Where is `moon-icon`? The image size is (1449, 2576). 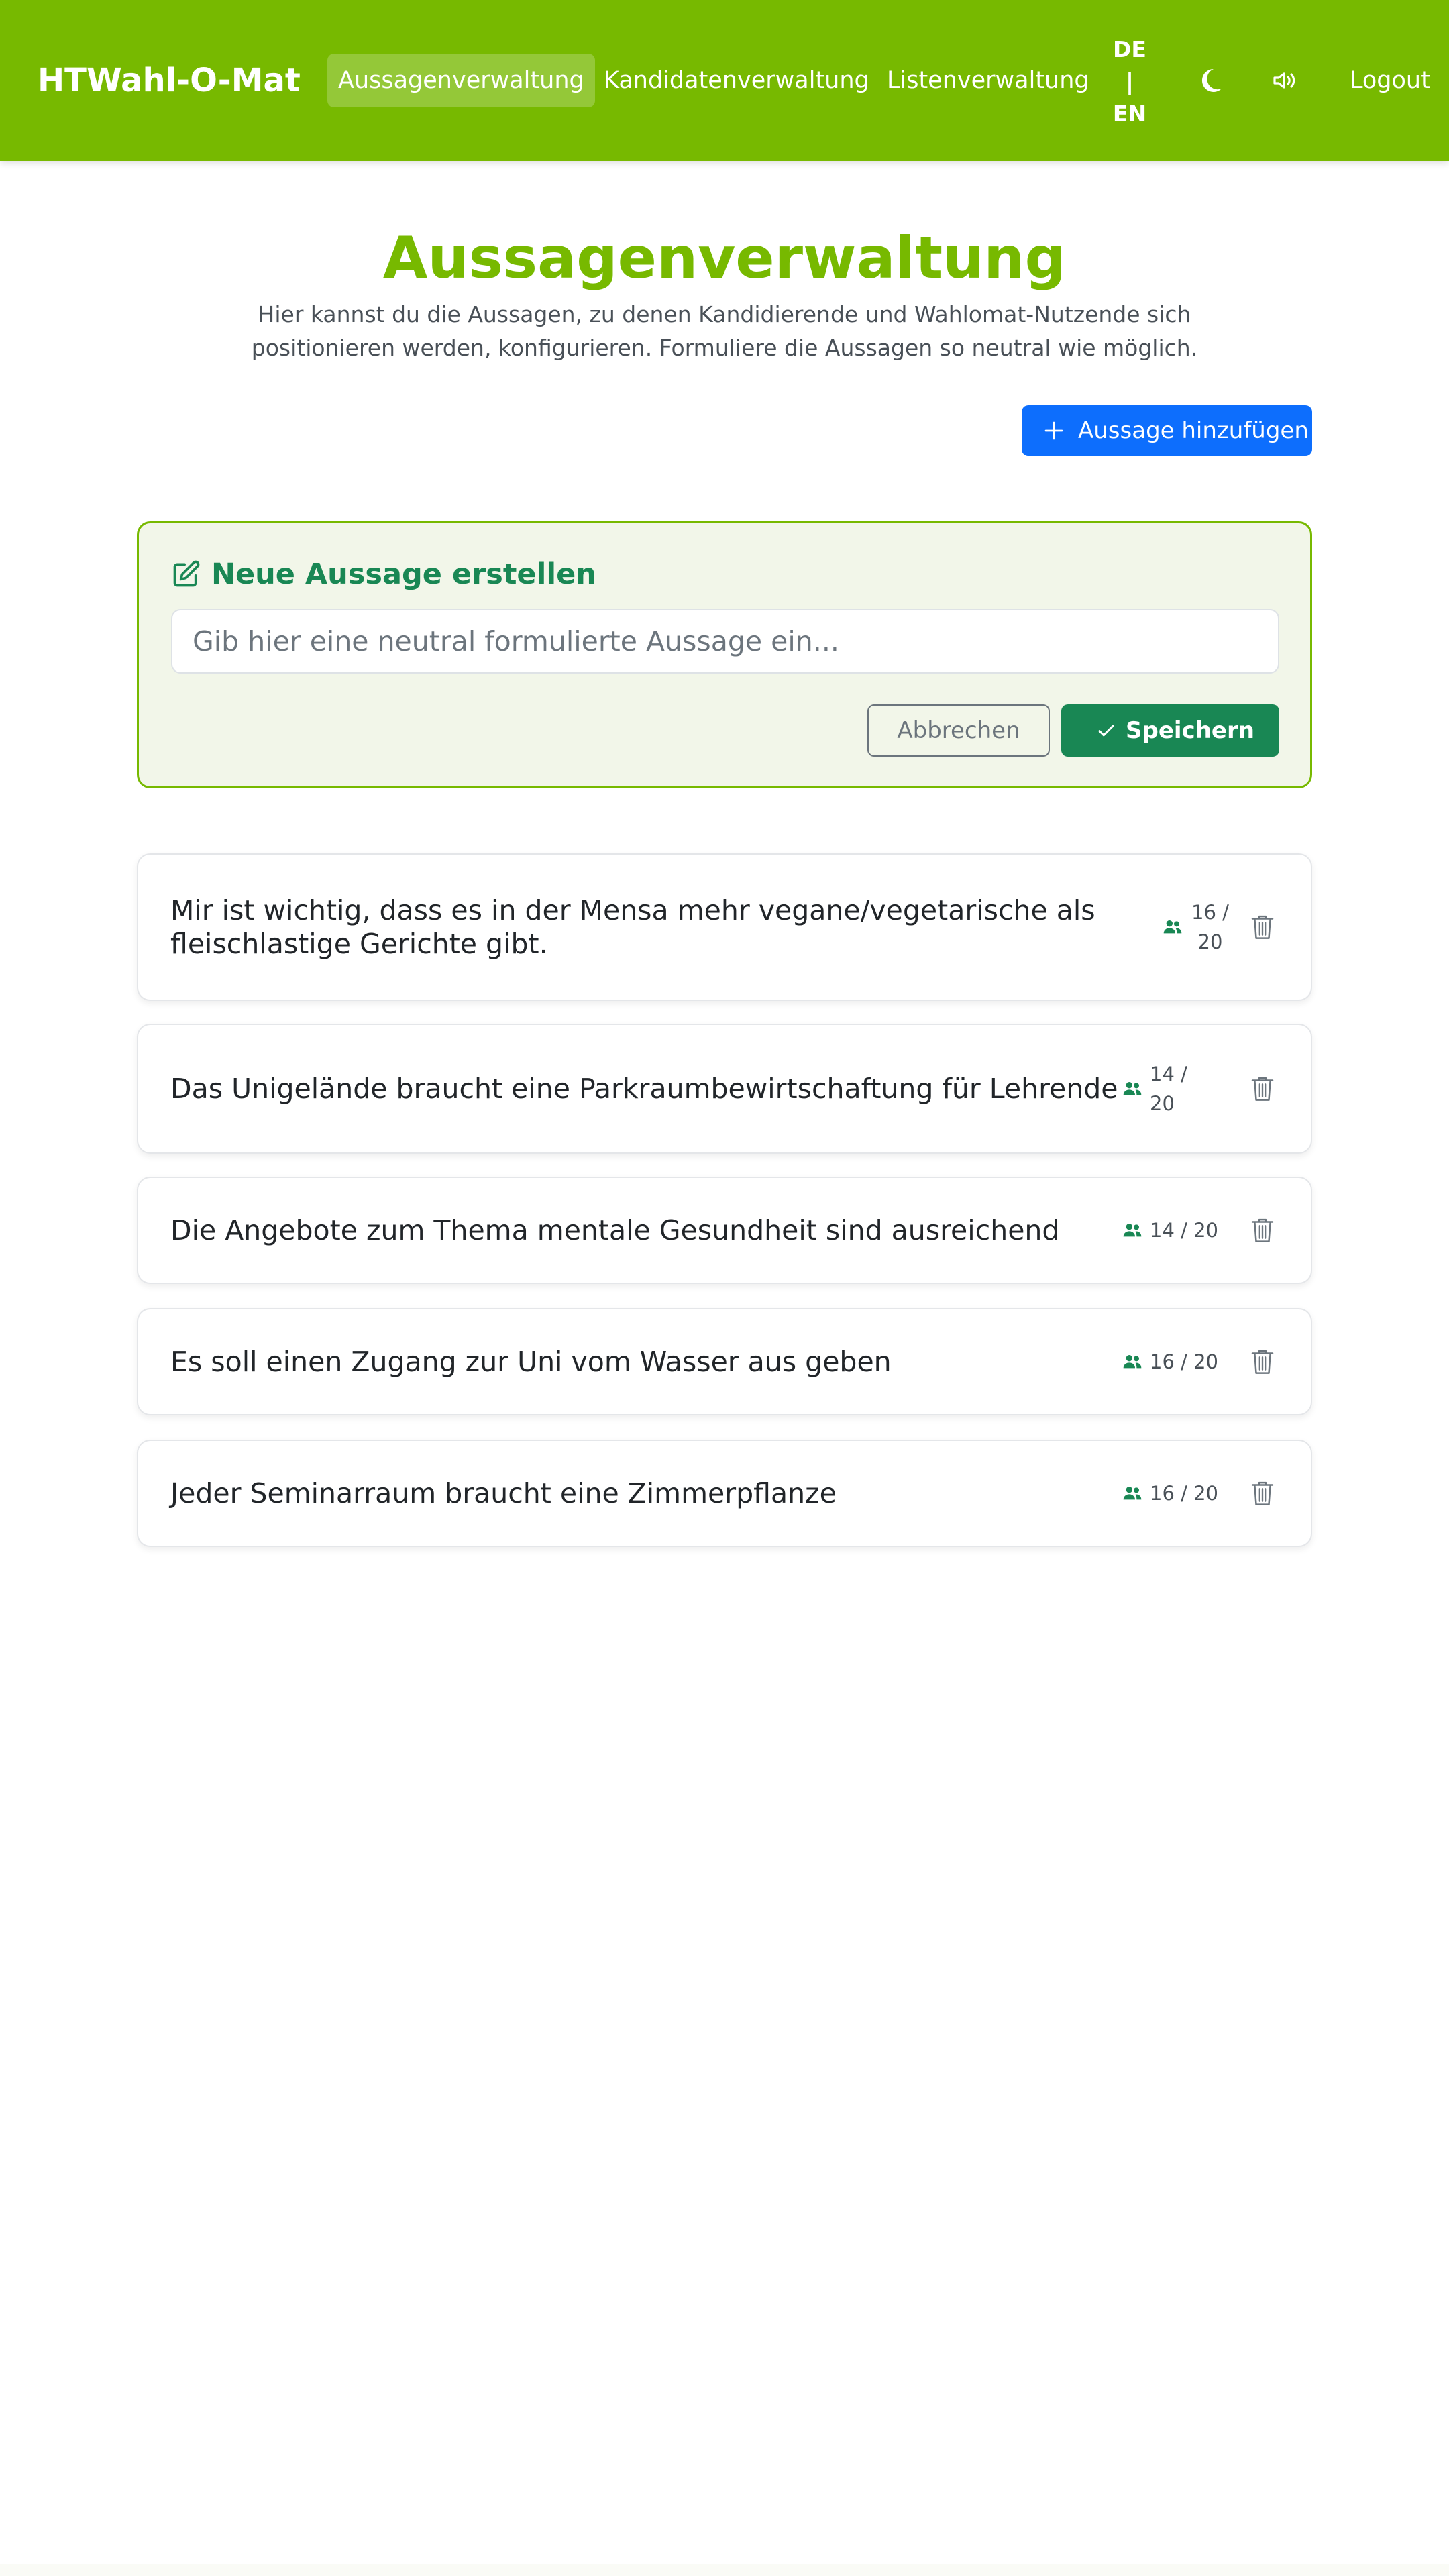 moon-icon is located at coordinates (1210, 80).